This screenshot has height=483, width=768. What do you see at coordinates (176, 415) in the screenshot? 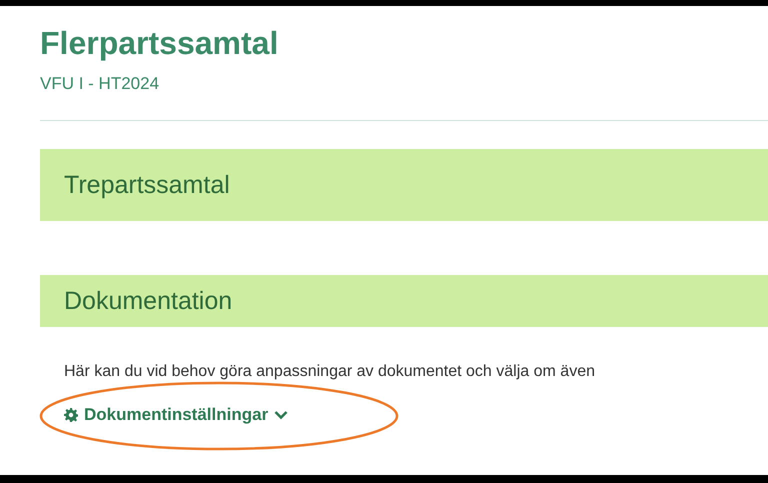
I see `settings-link: Dokumentinställningar` at bounding box center [176, 415].